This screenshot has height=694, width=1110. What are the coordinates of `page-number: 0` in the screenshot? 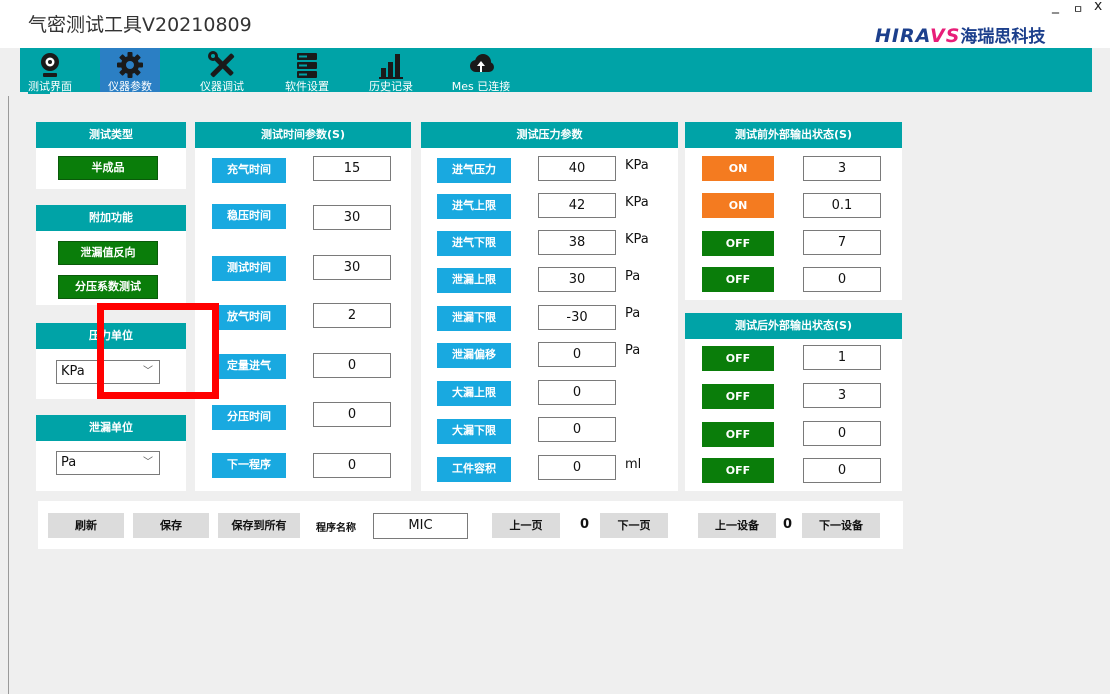 It's located at (585, 524).